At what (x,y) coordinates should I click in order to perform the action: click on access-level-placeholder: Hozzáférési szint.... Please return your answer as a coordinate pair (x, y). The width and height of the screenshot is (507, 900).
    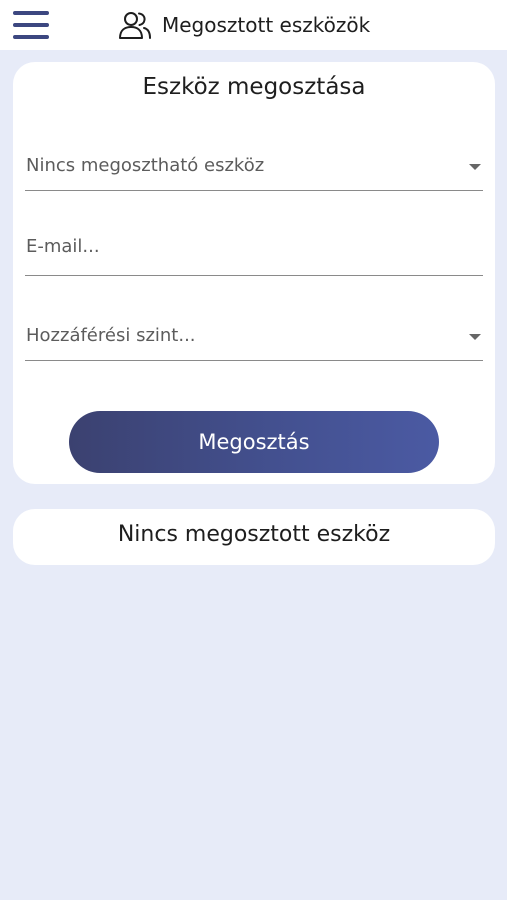
    Looking at the image, I should click on (111, 335).